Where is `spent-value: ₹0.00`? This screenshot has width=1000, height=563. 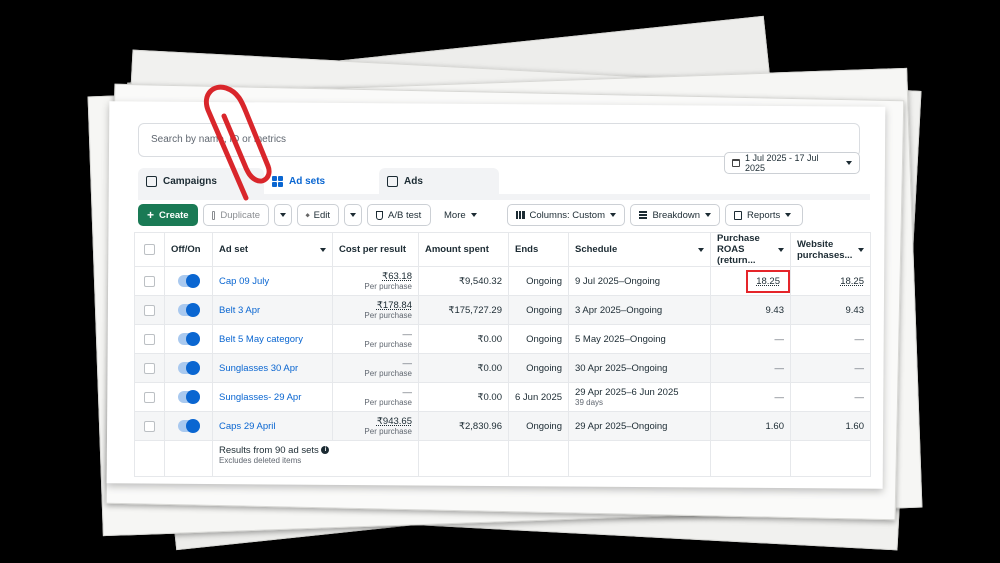
spent-value: ₹0.00 is located at coordinates (489, 368).